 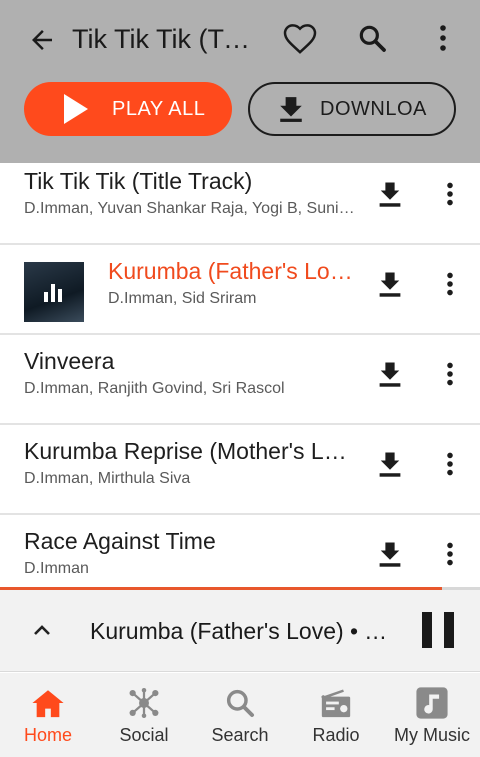 I want to click on chevron-up-icon, so click(x=42, y=630).